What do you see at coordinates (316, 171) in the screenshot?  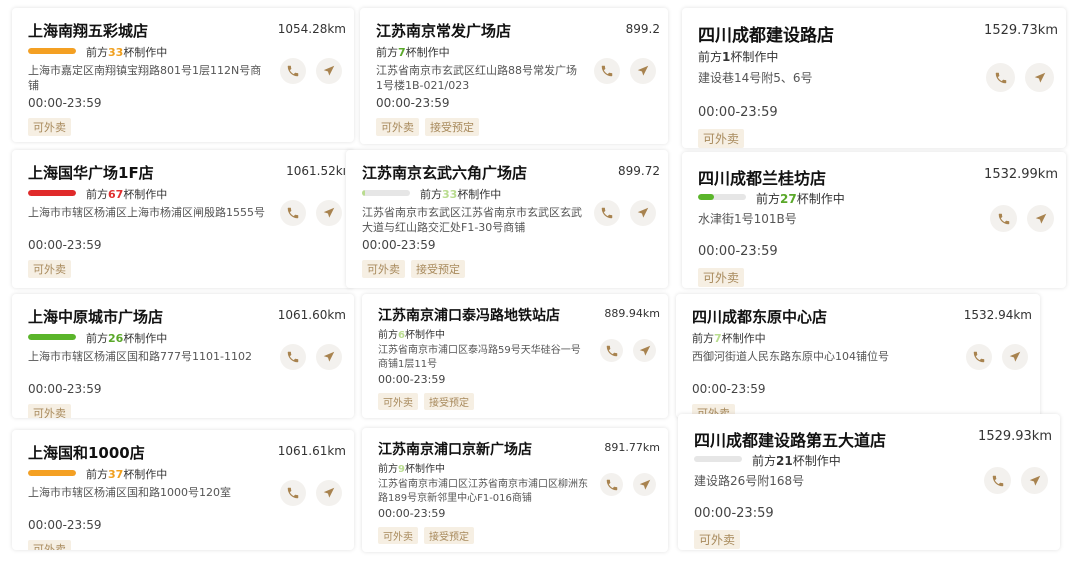 I see `distance-label: 1061.52kı` at bounding box center [316, 171].